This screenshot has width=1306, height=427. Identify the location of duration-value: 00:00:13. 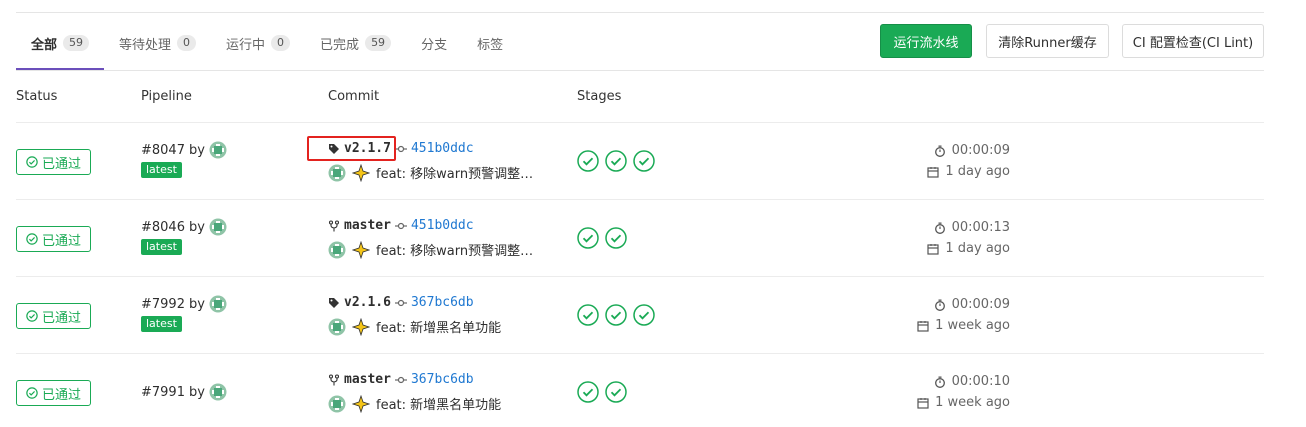
(980, 227).